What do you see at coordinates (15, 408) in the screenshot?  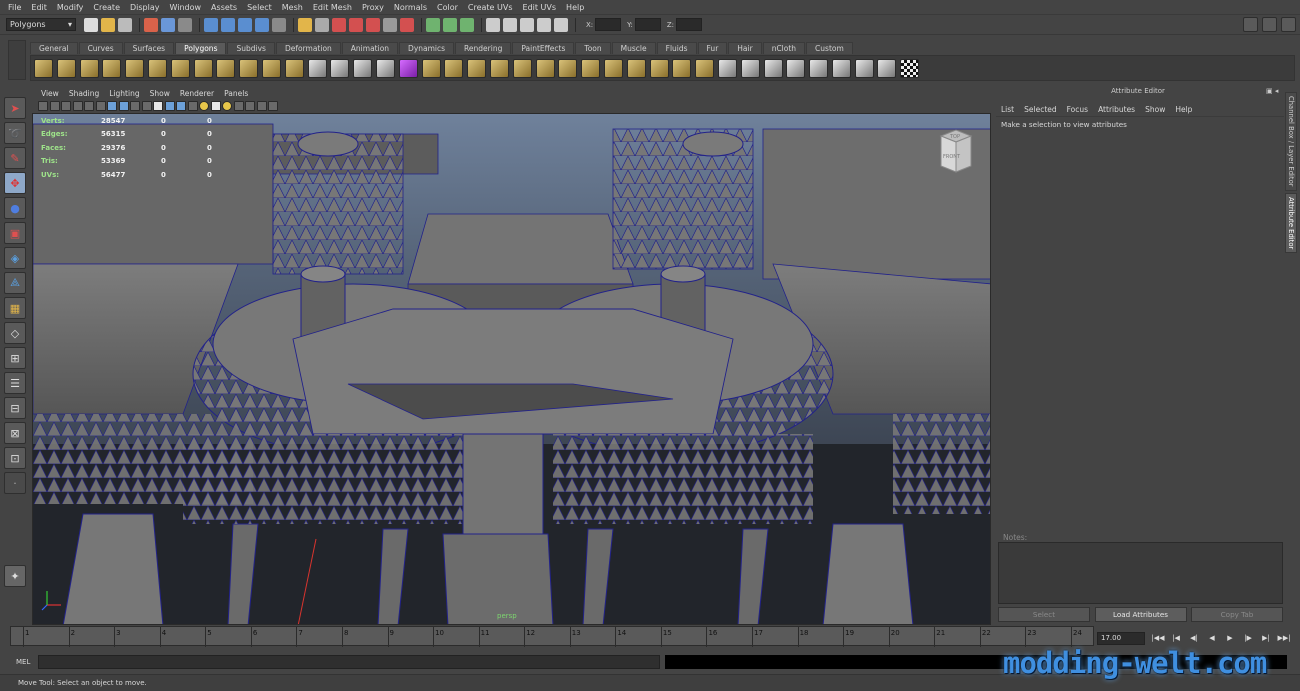 I see `layout-graph-icon: ⊟` at bounding box center [15, 408].